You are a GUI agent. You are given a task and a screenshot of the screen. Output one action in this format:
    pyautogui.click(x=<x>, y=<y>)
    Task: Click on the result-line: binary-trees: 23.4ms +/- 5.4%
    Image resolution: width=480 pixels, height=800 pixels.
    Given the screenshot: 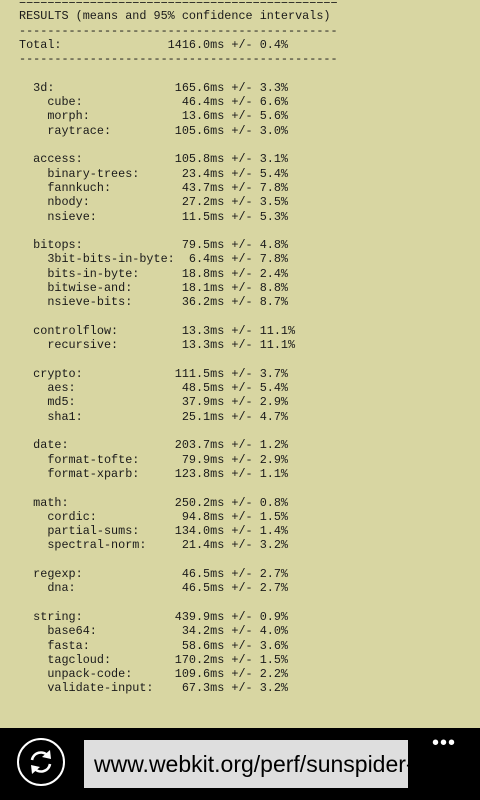 What is the action you would take?
    pyautogui.click(x=154, y=173)
    